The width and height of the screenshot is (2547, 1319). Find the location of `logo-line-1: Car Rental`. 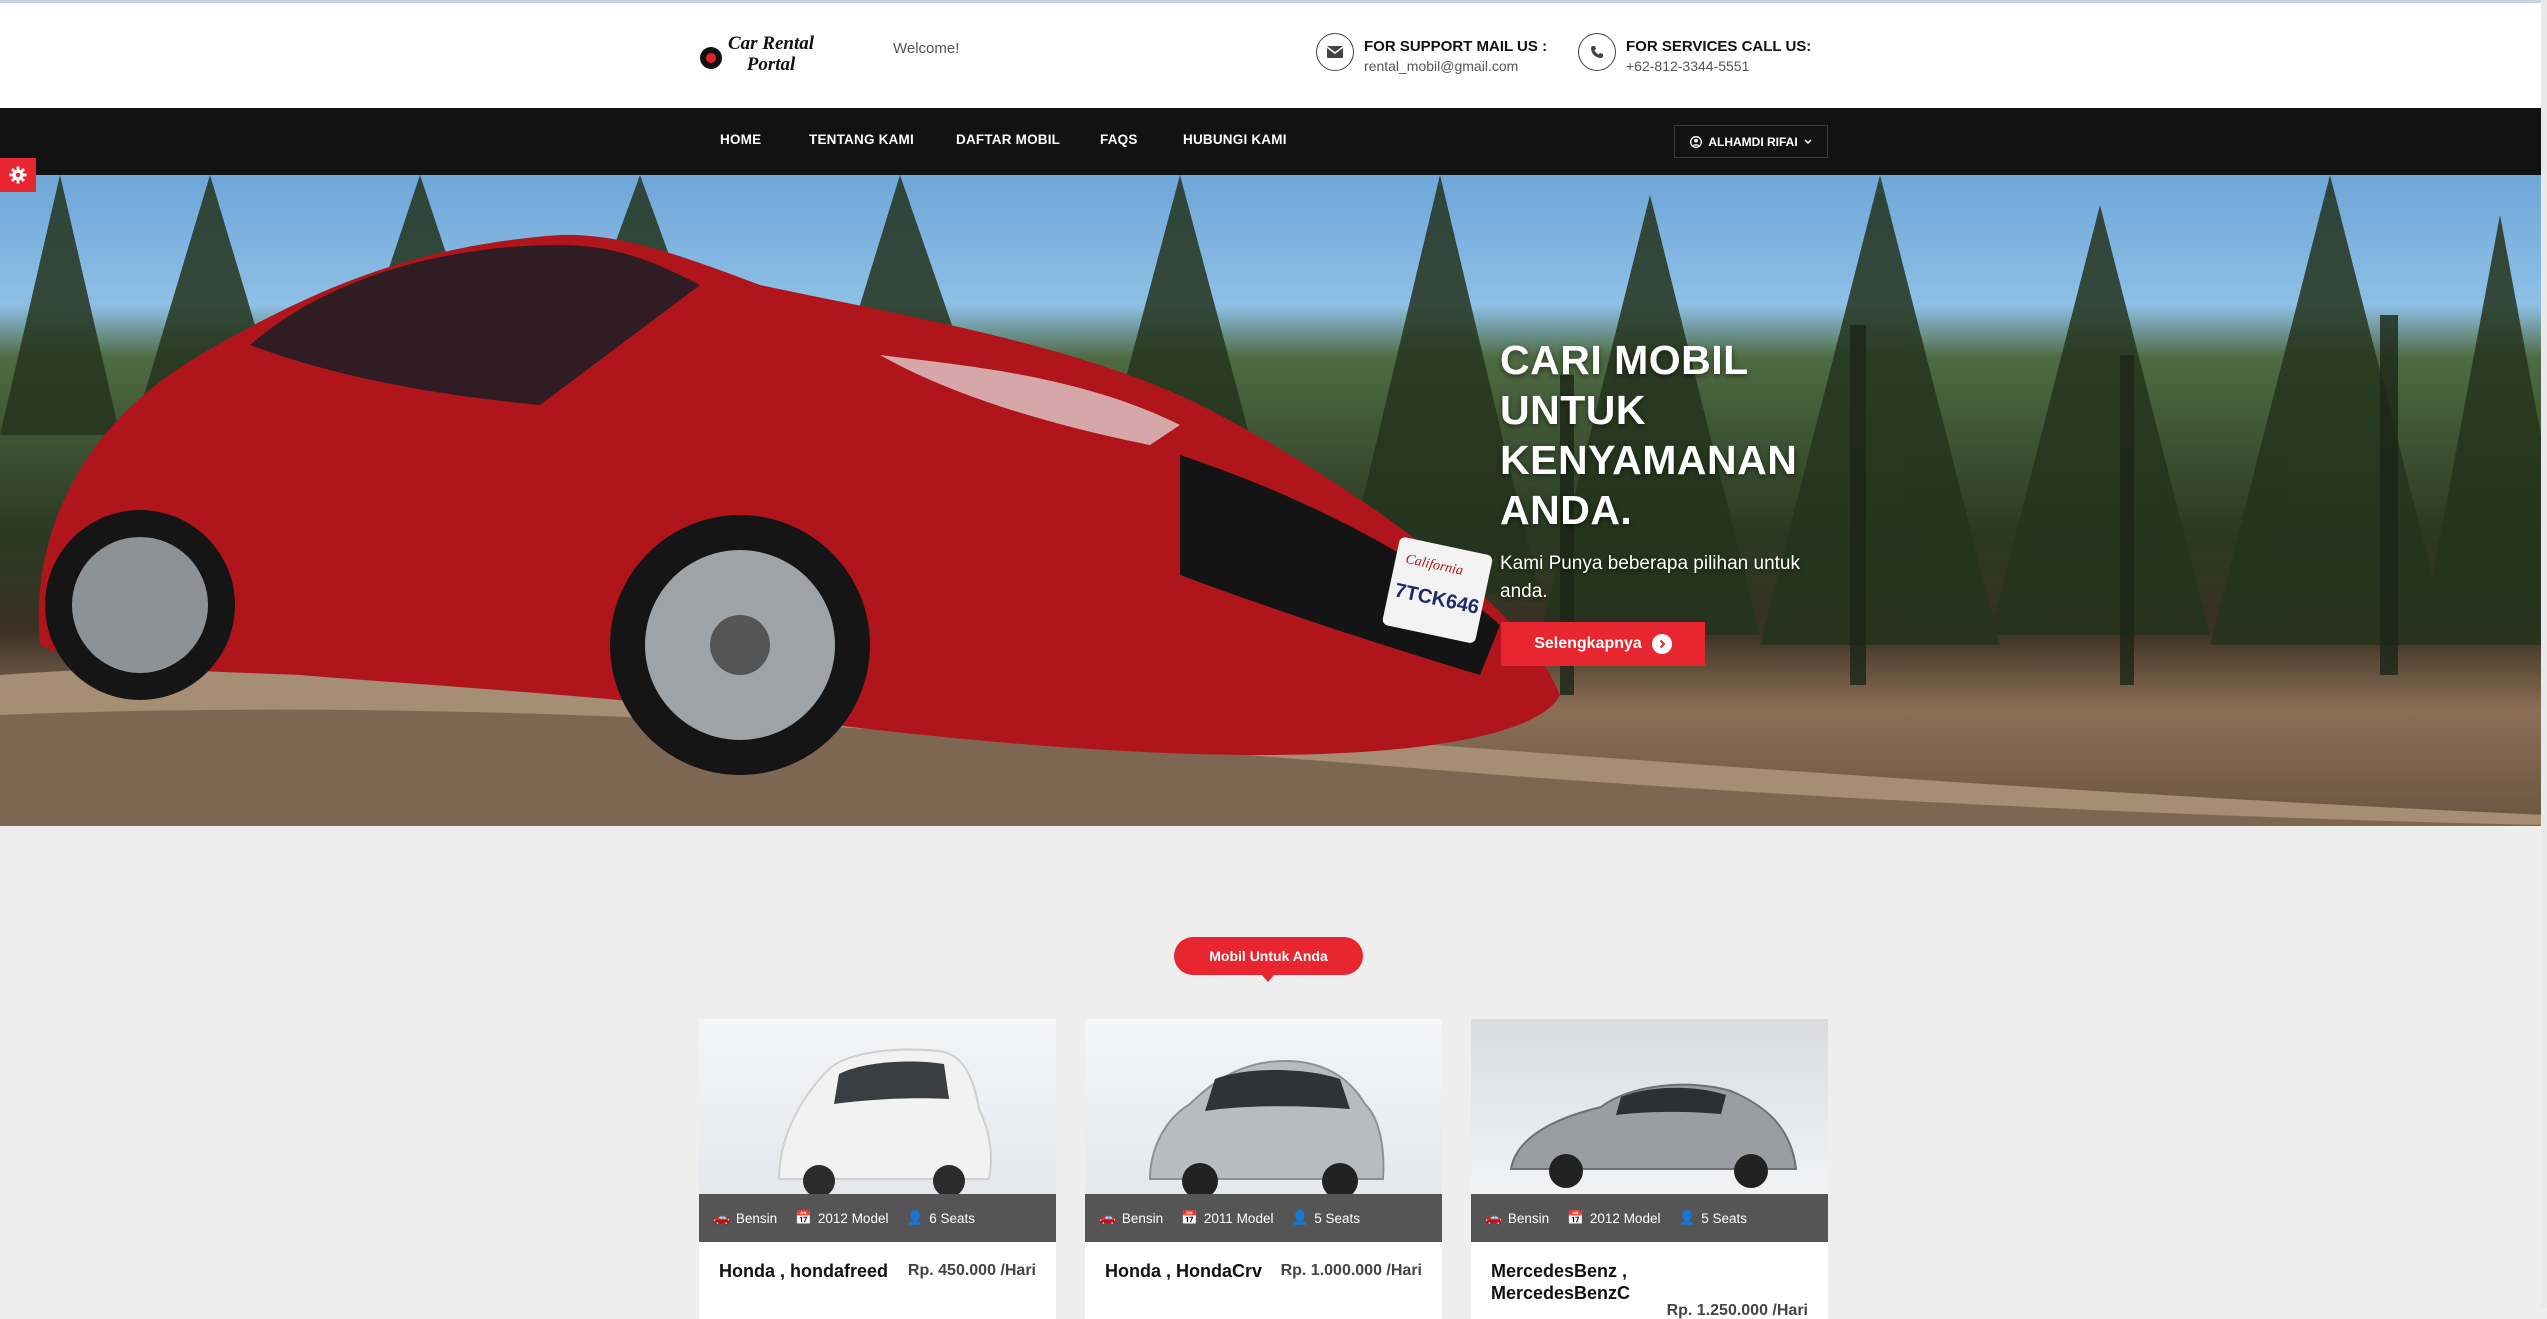

logo-line-1: Car Rental is located at coordinates (771, 43).